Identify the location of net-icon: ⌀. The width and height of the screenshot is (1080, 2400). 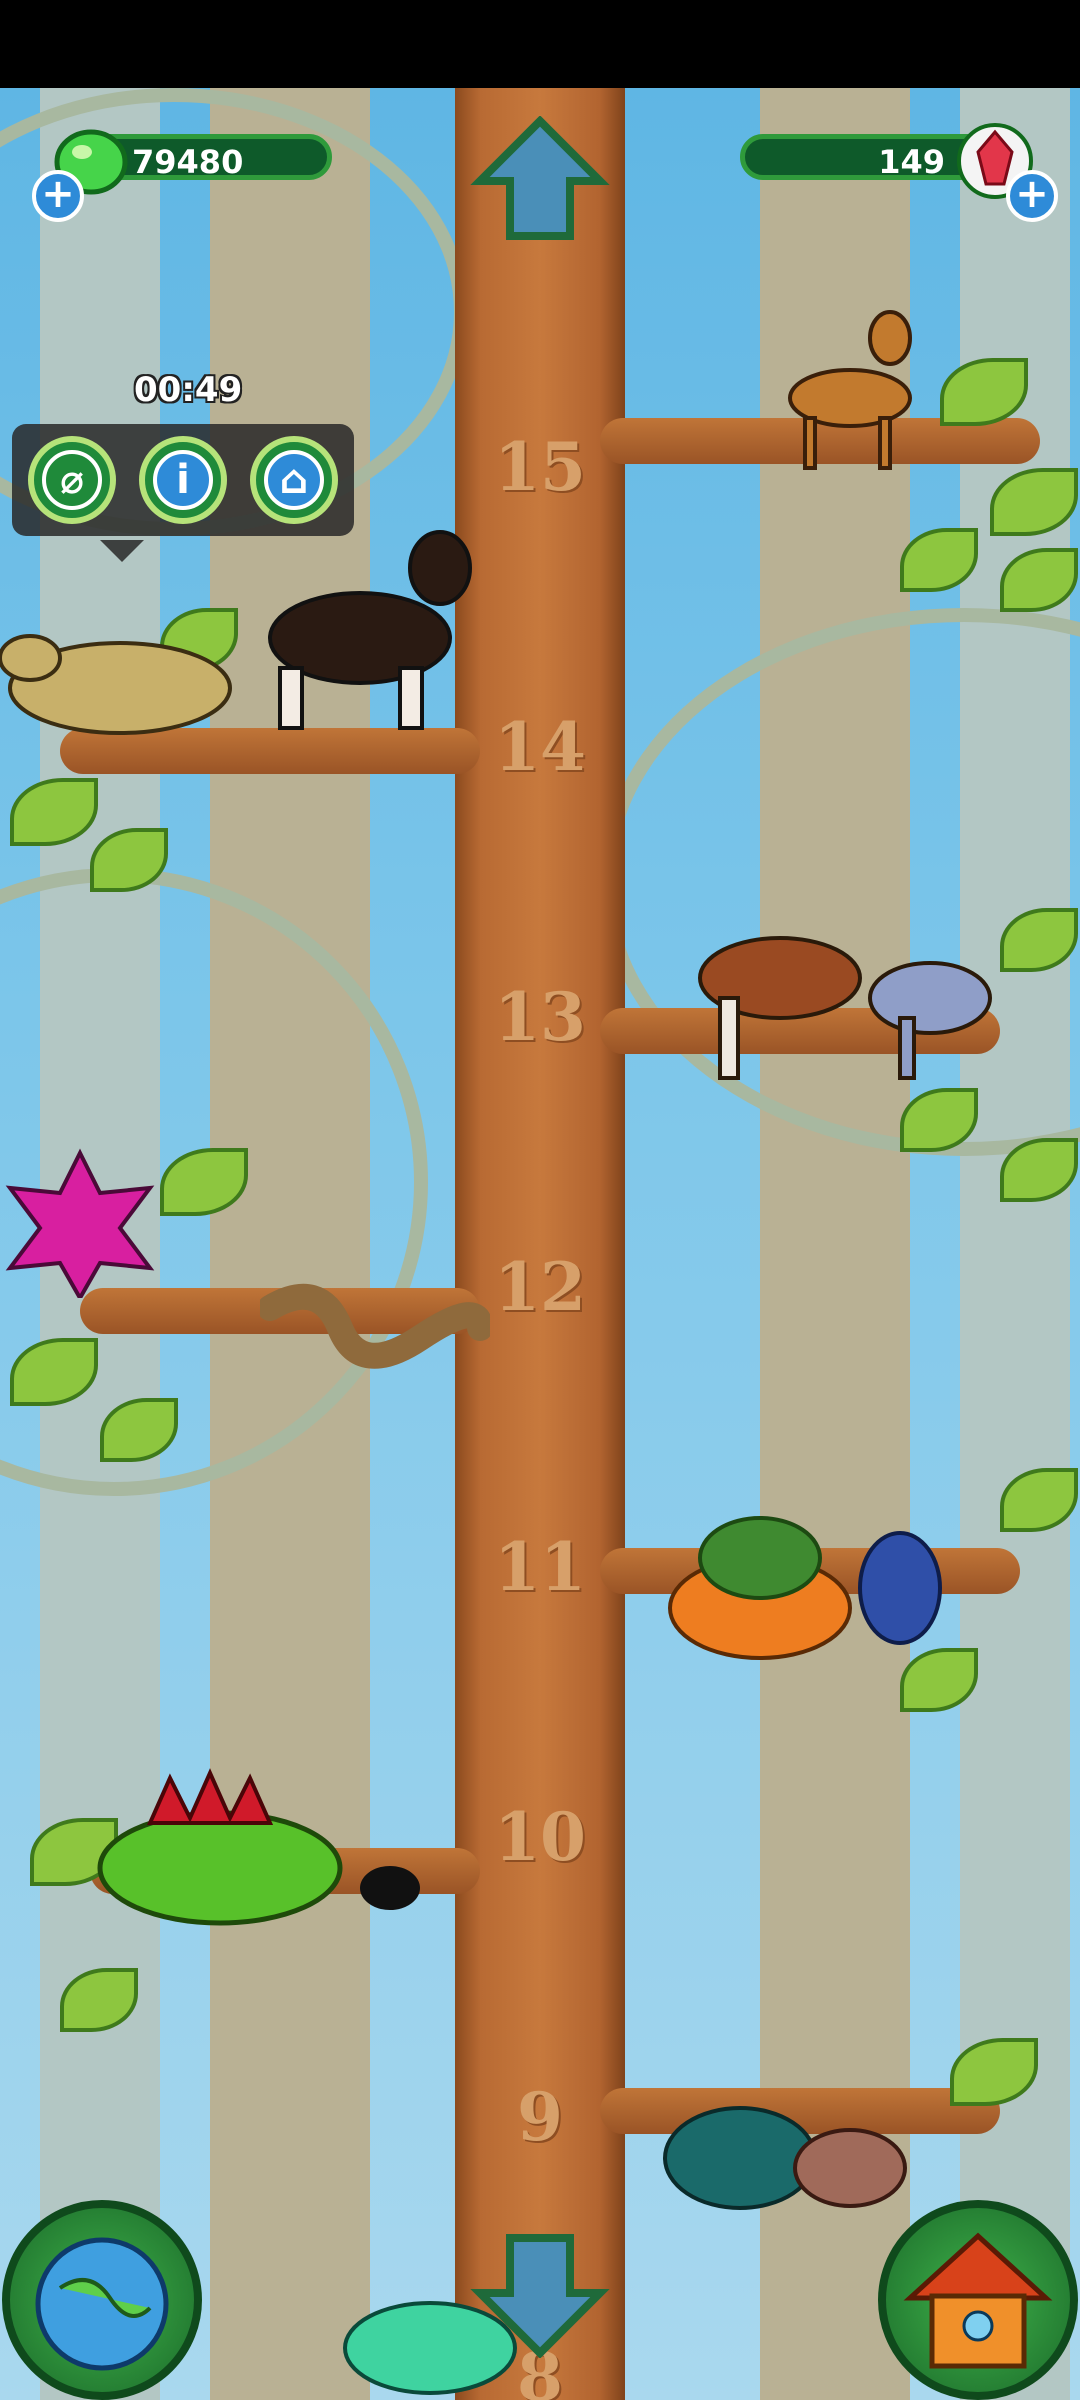
(72, 480).